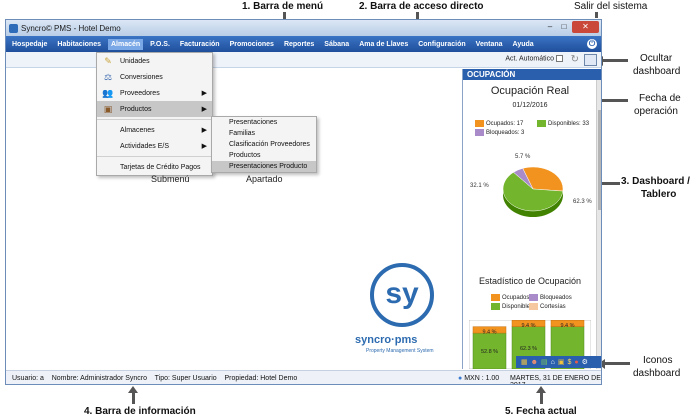 The width and height of the screenshot is (697, 420). What do you see at coordinates (523, 157) in the screenshot?
I see `pie-label-bloqueados: 5.7 %` at bounding box center [523, 157].